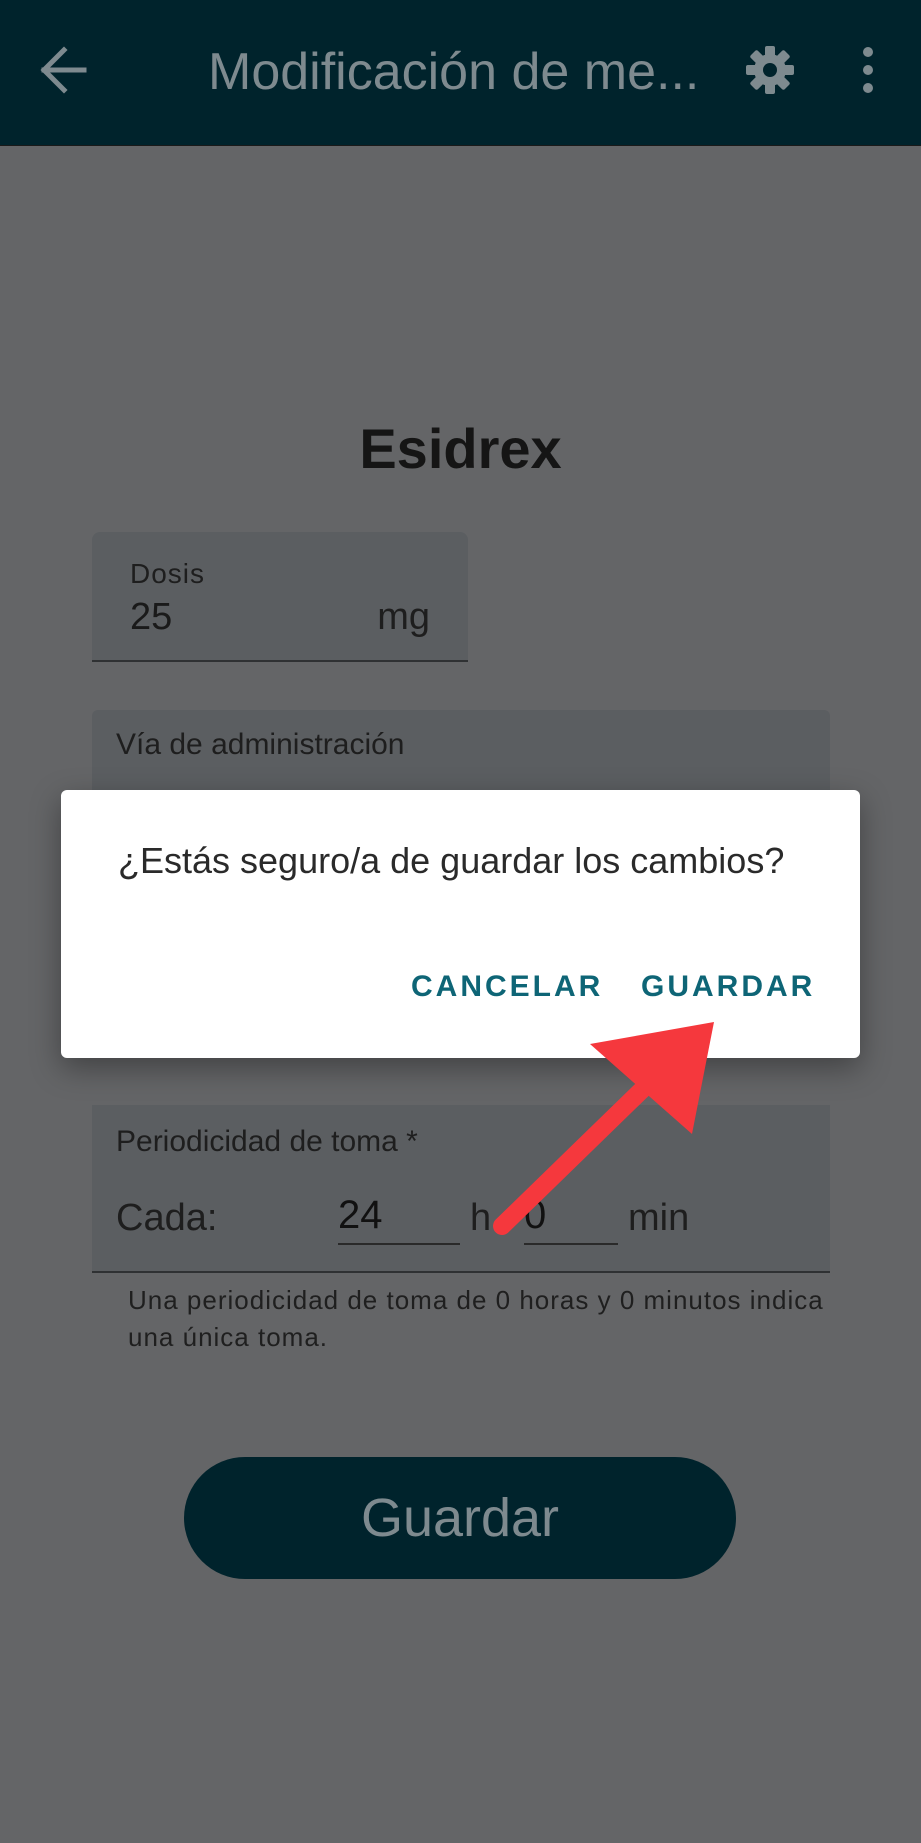 This screenshot has height=1843, width=921. I want to click on arrow-left-icon, so click(63, 70).